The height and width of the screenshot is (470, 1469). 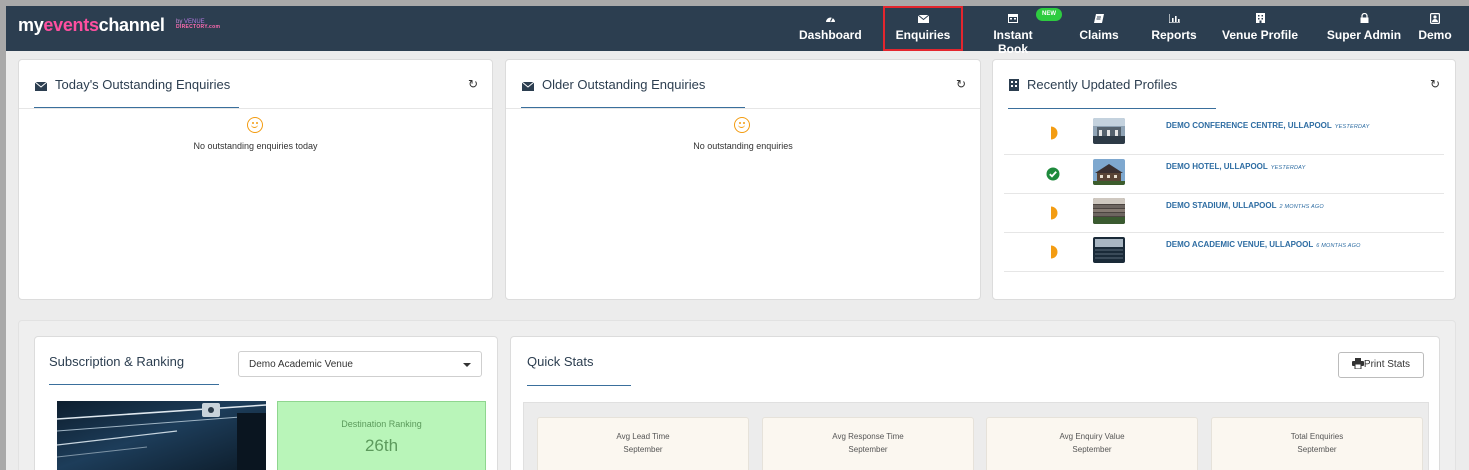 What do you see at coordinates (1435, 35) in the screenshot?
I see `nav-demo-label: Demo` at bounding box center [1435, 35].